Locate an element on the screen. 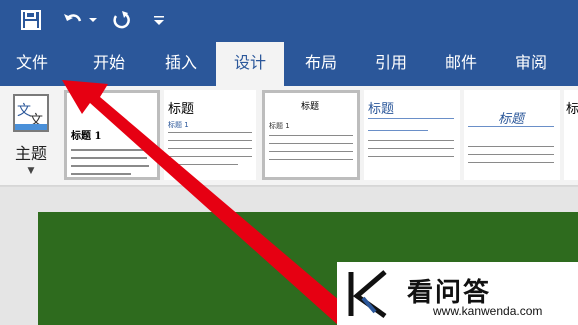 Image resolution: width=578 pixels, height=325 pixels. style-set-item-selected: 标题 标题 1 is located at coordinates (311, 135).